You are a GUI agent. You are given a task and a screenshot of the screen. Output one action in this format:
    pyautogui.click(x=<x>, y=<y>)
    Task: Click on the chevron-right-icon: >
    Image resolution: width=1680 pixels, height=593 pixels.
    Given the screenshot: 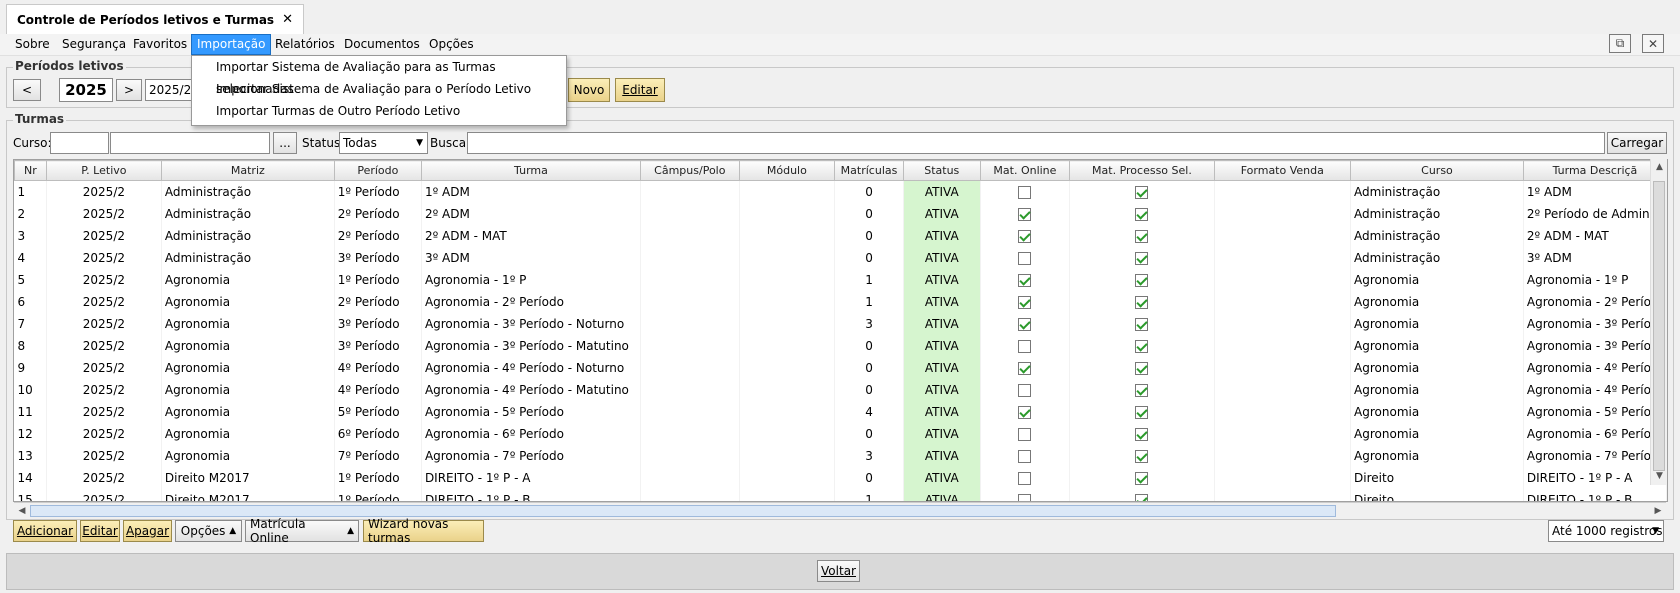 What is the action you would take?
    pyautogui.click(x=129, y=90)
    